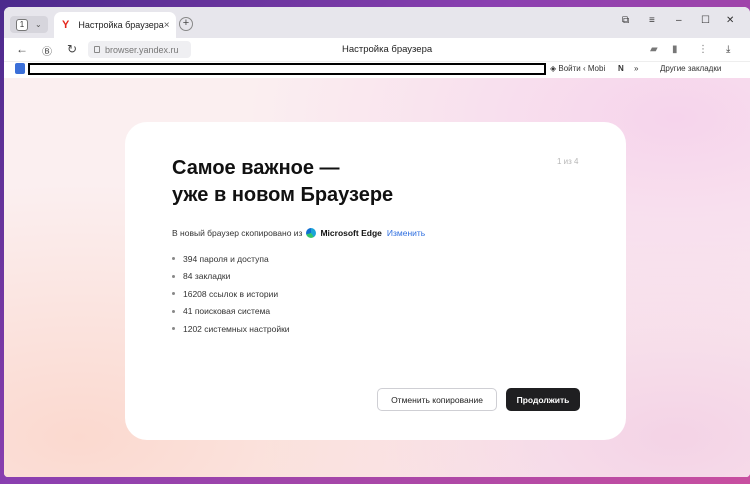 The image size is (750, 484). Describe the element at coordinates (322, 182) in the screenshot. I see `card-heading: Самое важное — уже в новом Браузере` at that location.